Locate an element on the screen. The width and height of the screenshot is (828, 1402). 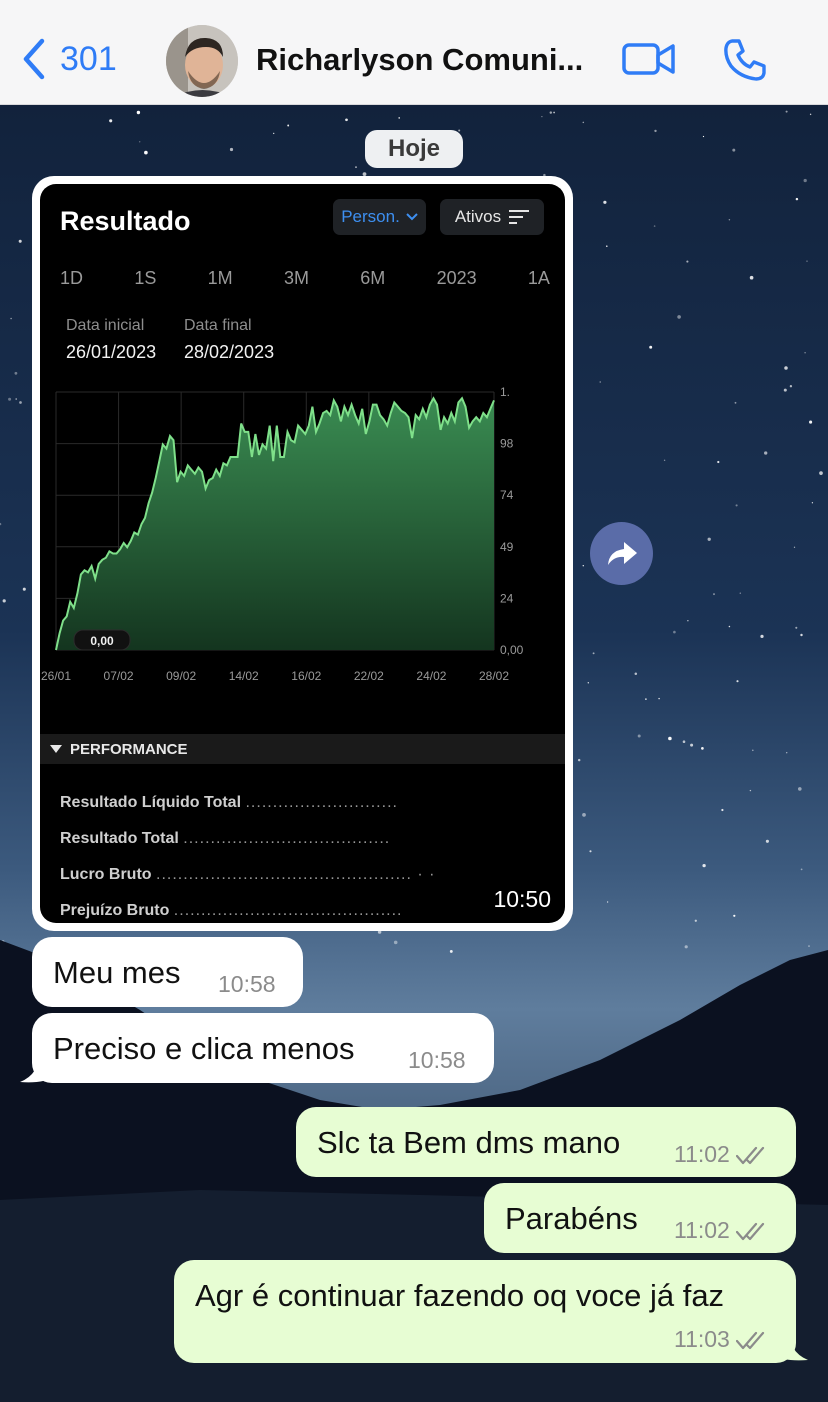
start-value-label: 0,00 is located at coordinates (102, 641).